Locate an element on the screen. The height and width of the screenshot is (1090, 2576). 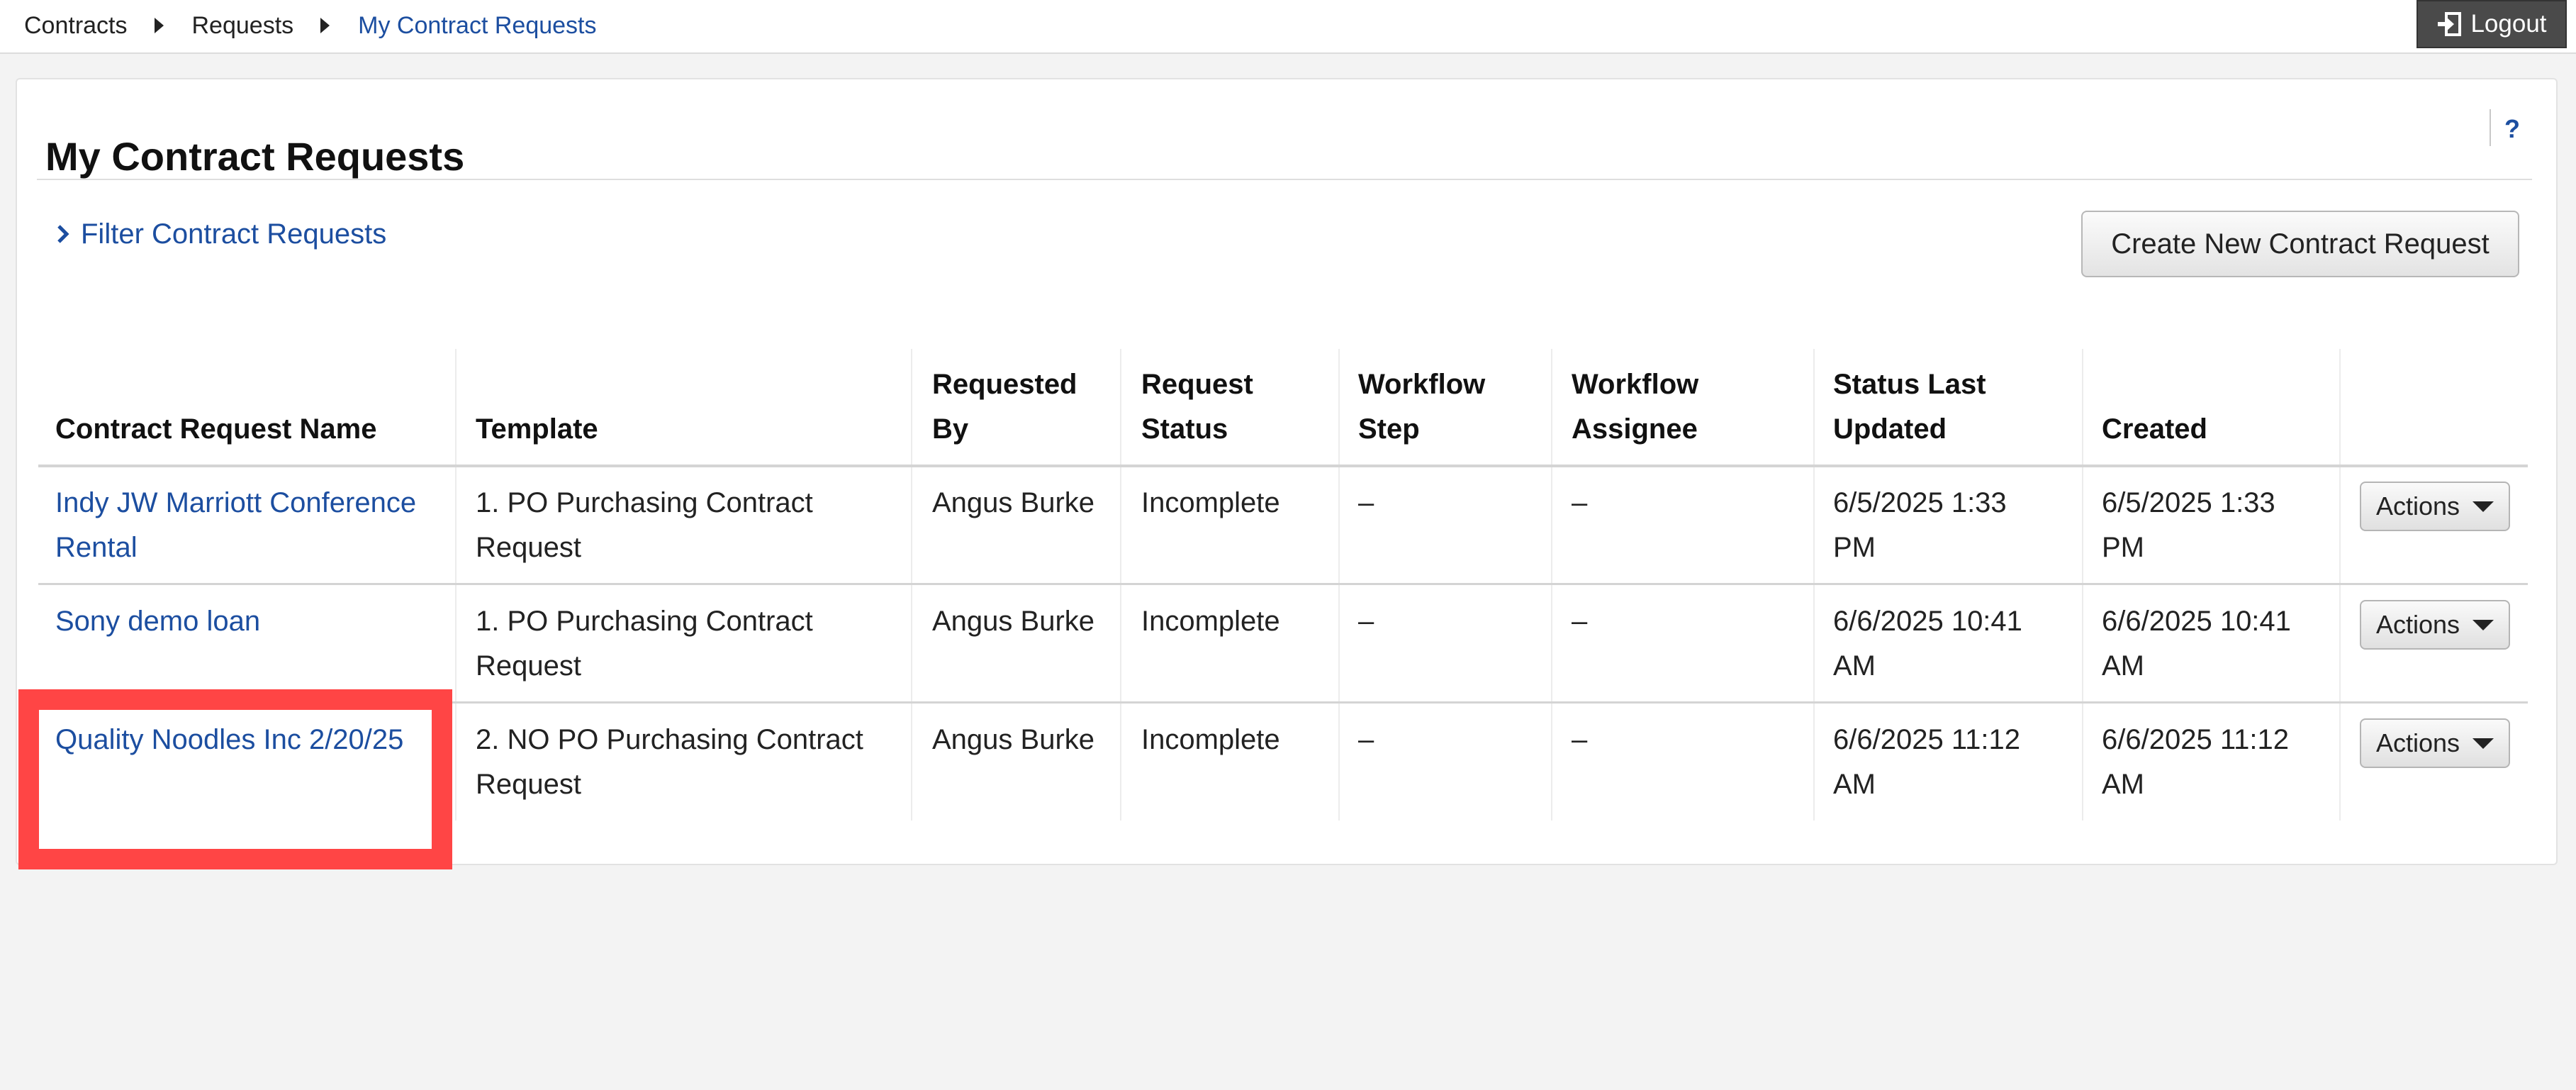
header-created: Created is located at coordinates (2155, 429).